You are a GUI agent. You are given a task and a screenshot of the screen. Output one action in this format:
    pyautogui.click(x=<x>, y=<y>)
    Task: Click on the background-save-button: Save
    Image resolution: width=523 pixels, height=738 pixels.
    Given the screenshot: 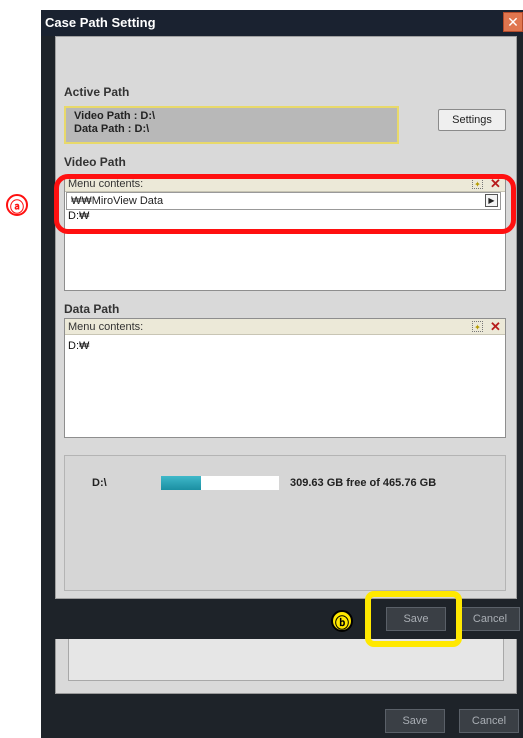 What is the action you would take?
    pyautogui.click(x=415, y=721)
    